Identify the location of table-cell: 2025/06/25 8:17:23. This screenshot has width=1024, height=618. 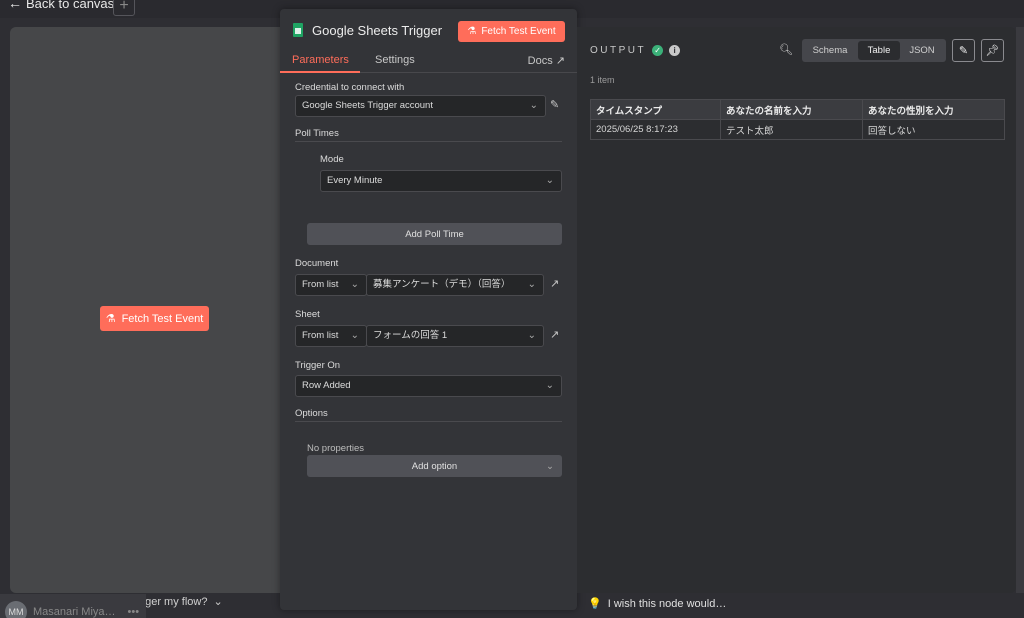
(655, 129).